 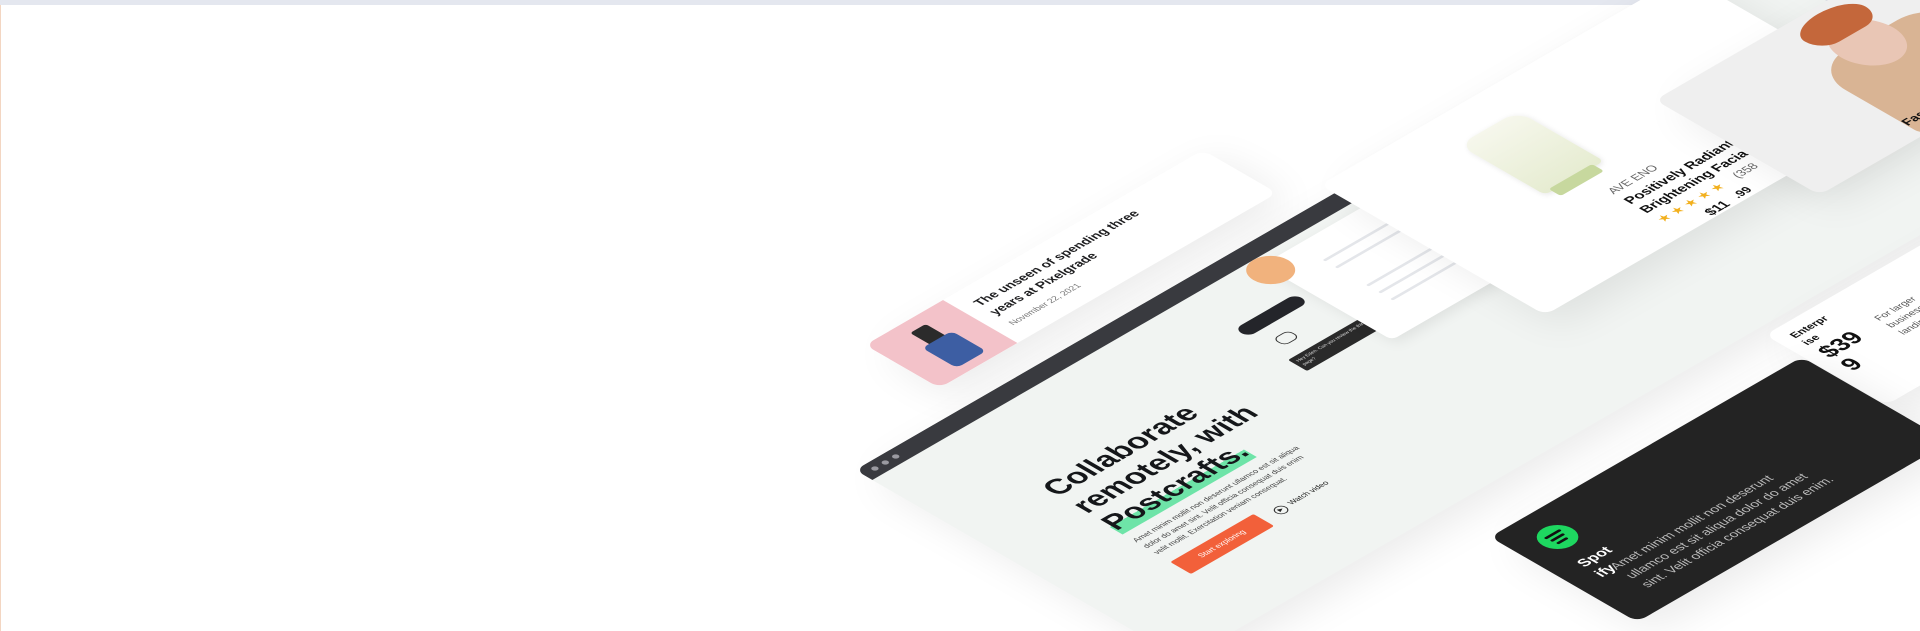 I want to click on spotify-body-line2: ullamco est sit aliqua dolor do amet, so click(x=1716, y=526).